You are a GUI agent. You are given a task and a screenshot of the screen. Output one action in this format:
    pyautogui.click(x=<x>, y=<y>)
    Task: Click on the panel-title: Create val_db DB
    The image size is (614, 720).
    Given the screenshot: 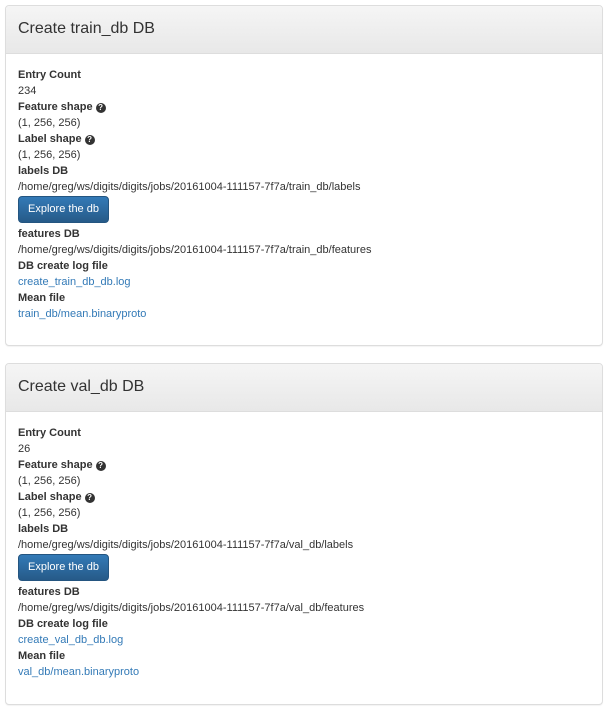 What is the action you would take?
    pyautogui.click(x=304, y=388)
    